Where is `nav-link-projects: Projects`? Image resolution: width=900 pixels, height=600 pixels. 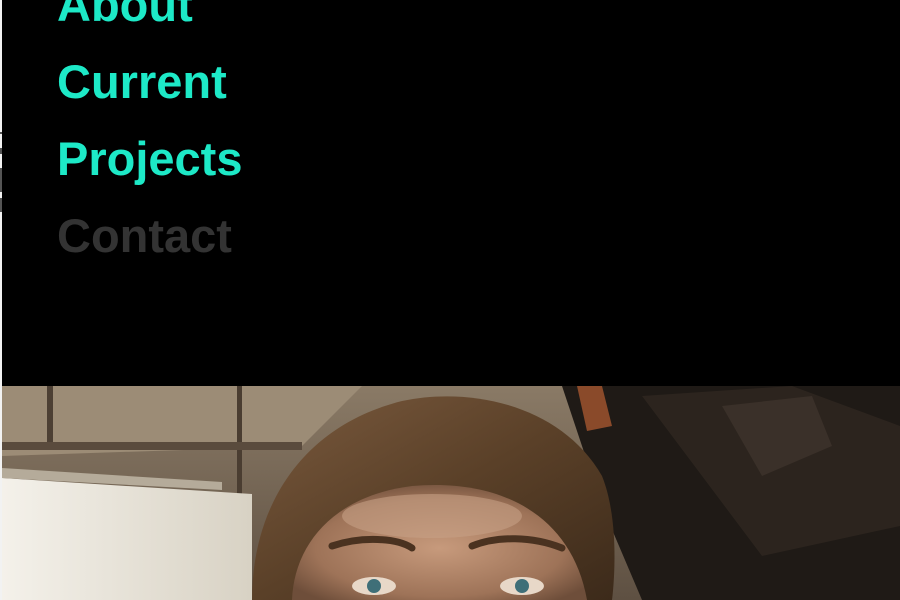 nav-link-projects: Projects is located at coordinates (149, 158).